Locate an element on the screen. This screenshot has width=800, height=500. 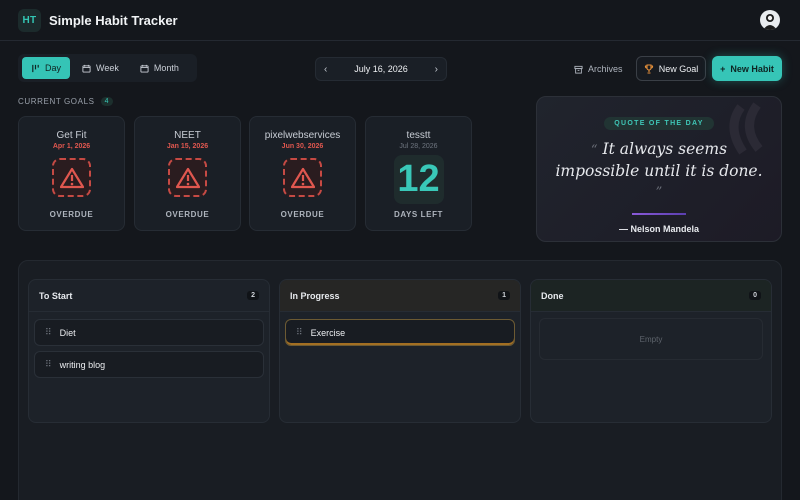
column-header: Done 0 is located at coordinates (651, 296).